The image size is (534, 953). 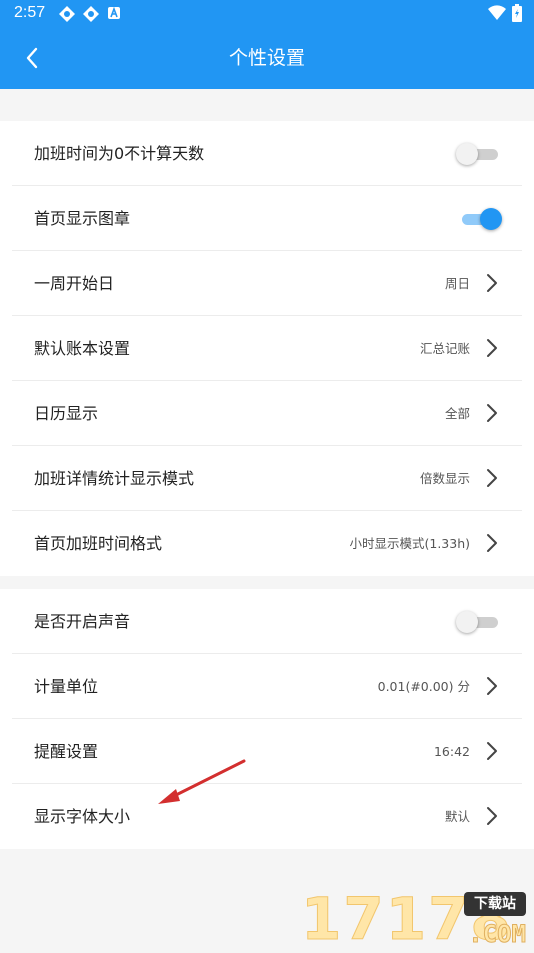 I want to click on settings-row-label: 首页加班时间格式, so click(x=98, y=543).